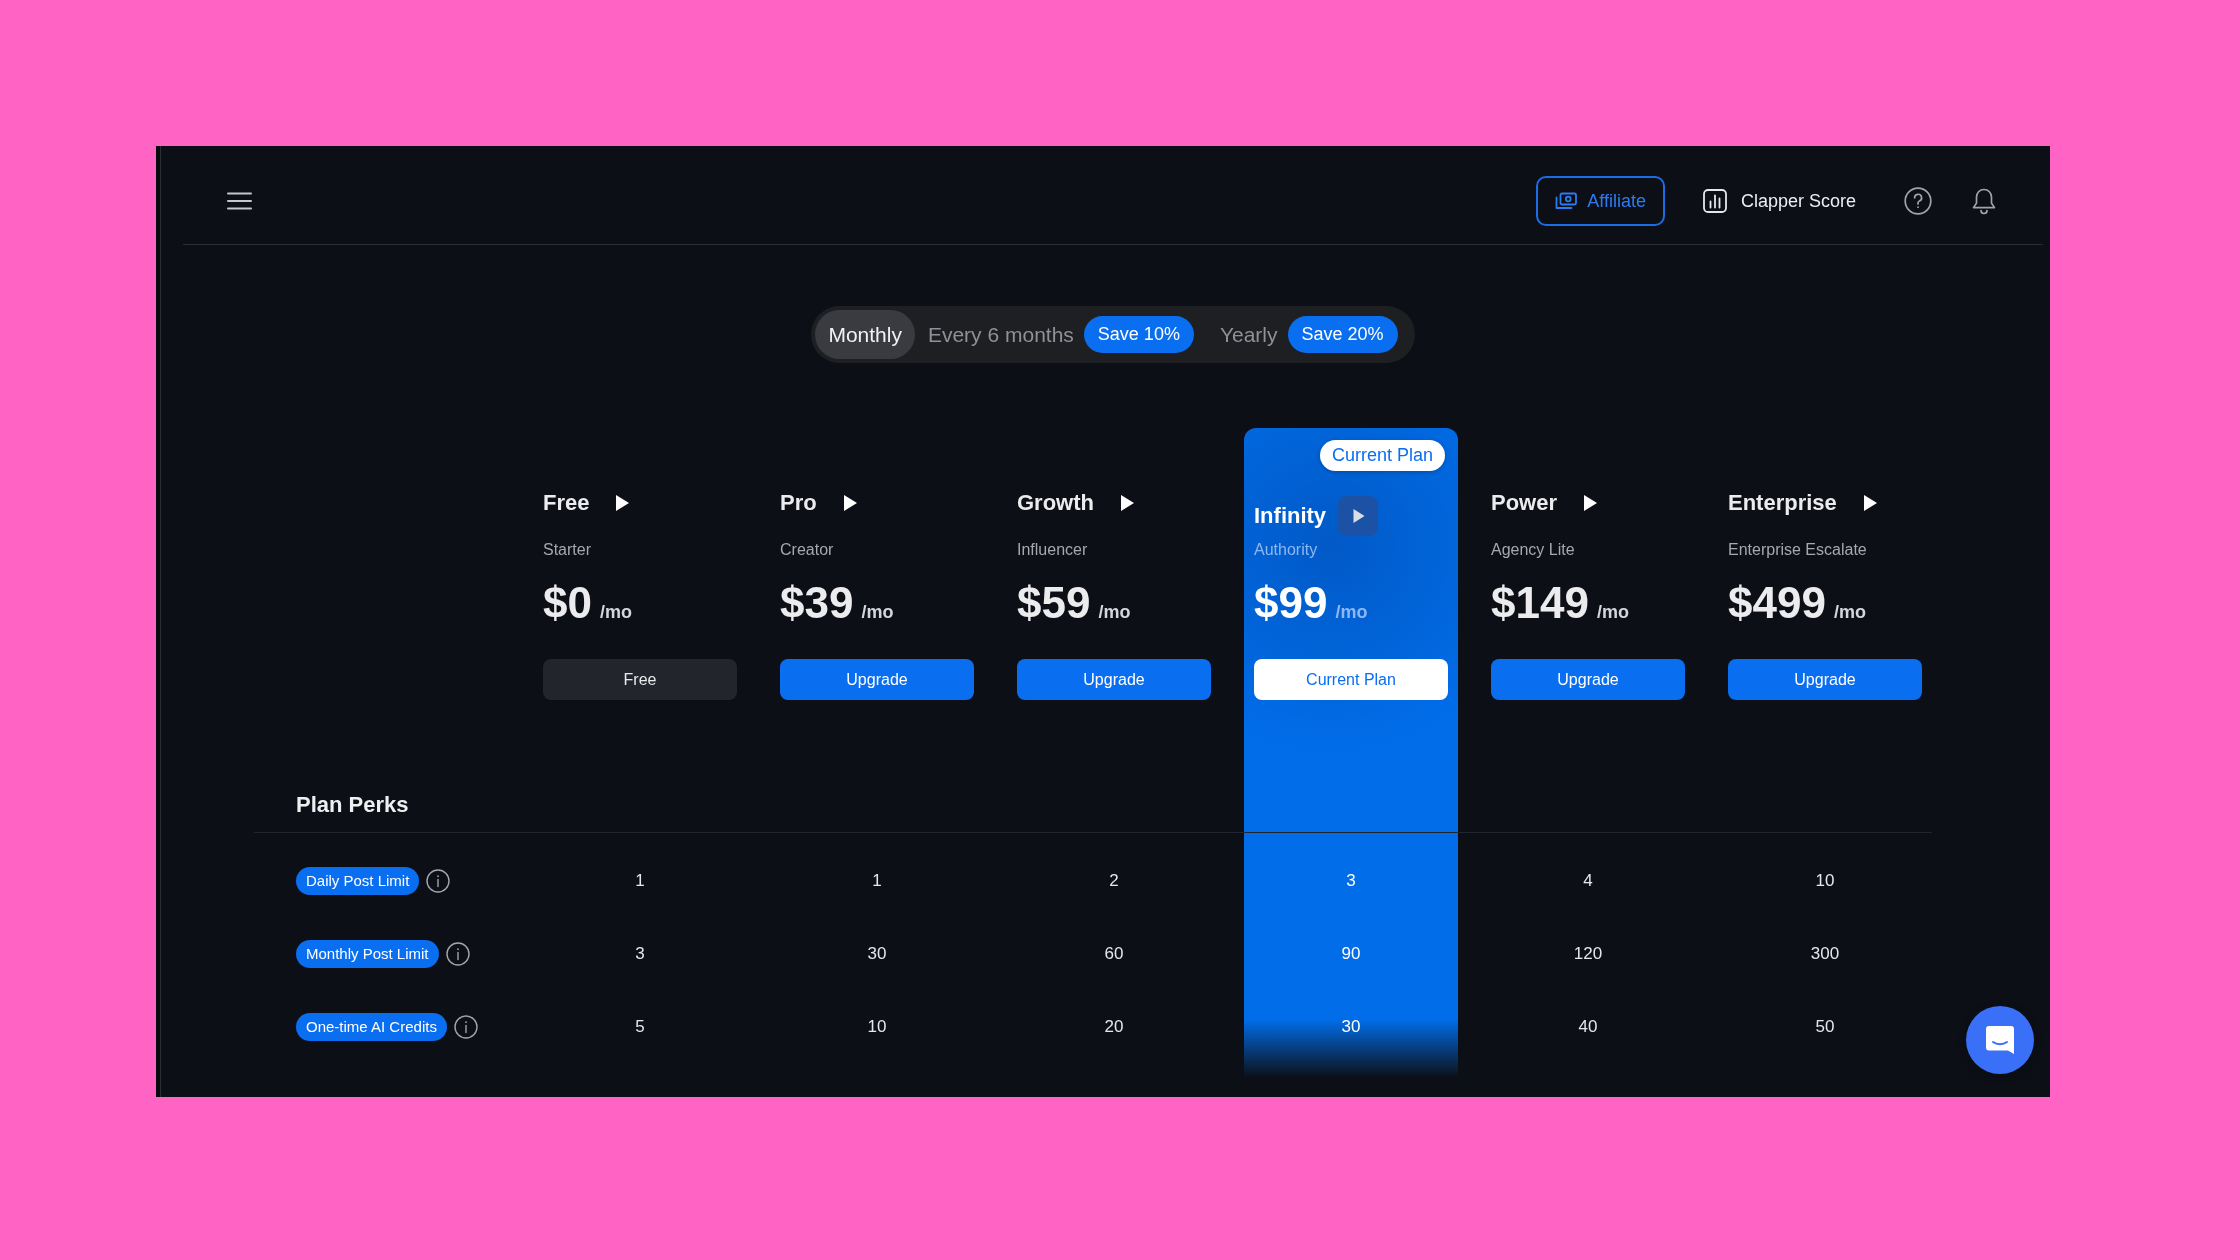 The image size is (2240, 1260). Describe the element at coordinates (239, 201) in the screenshot. I see `menu-icon` at that location.